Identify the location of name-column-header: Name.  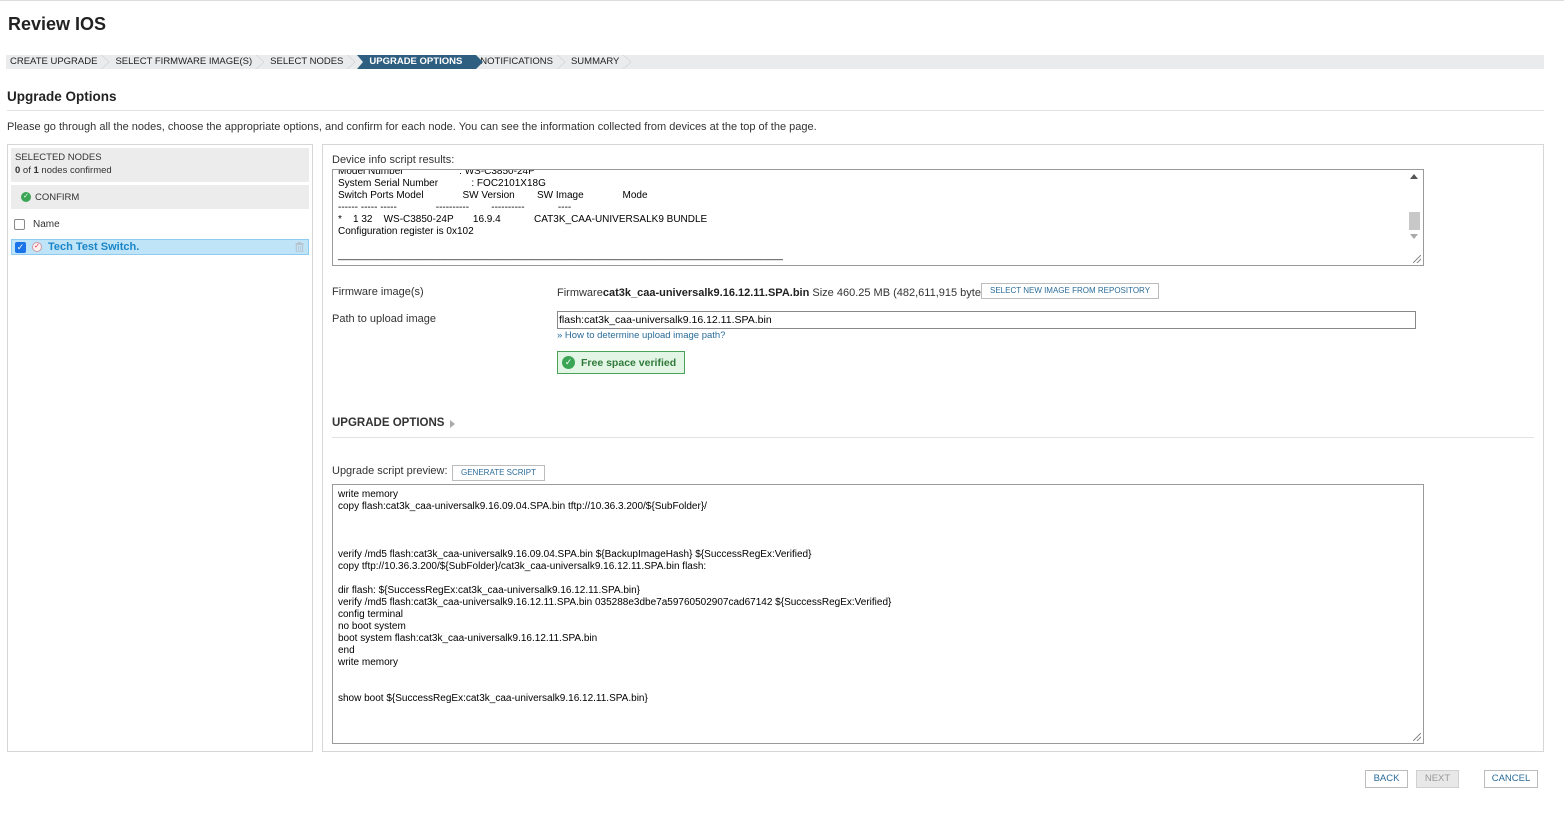
(46, 224).